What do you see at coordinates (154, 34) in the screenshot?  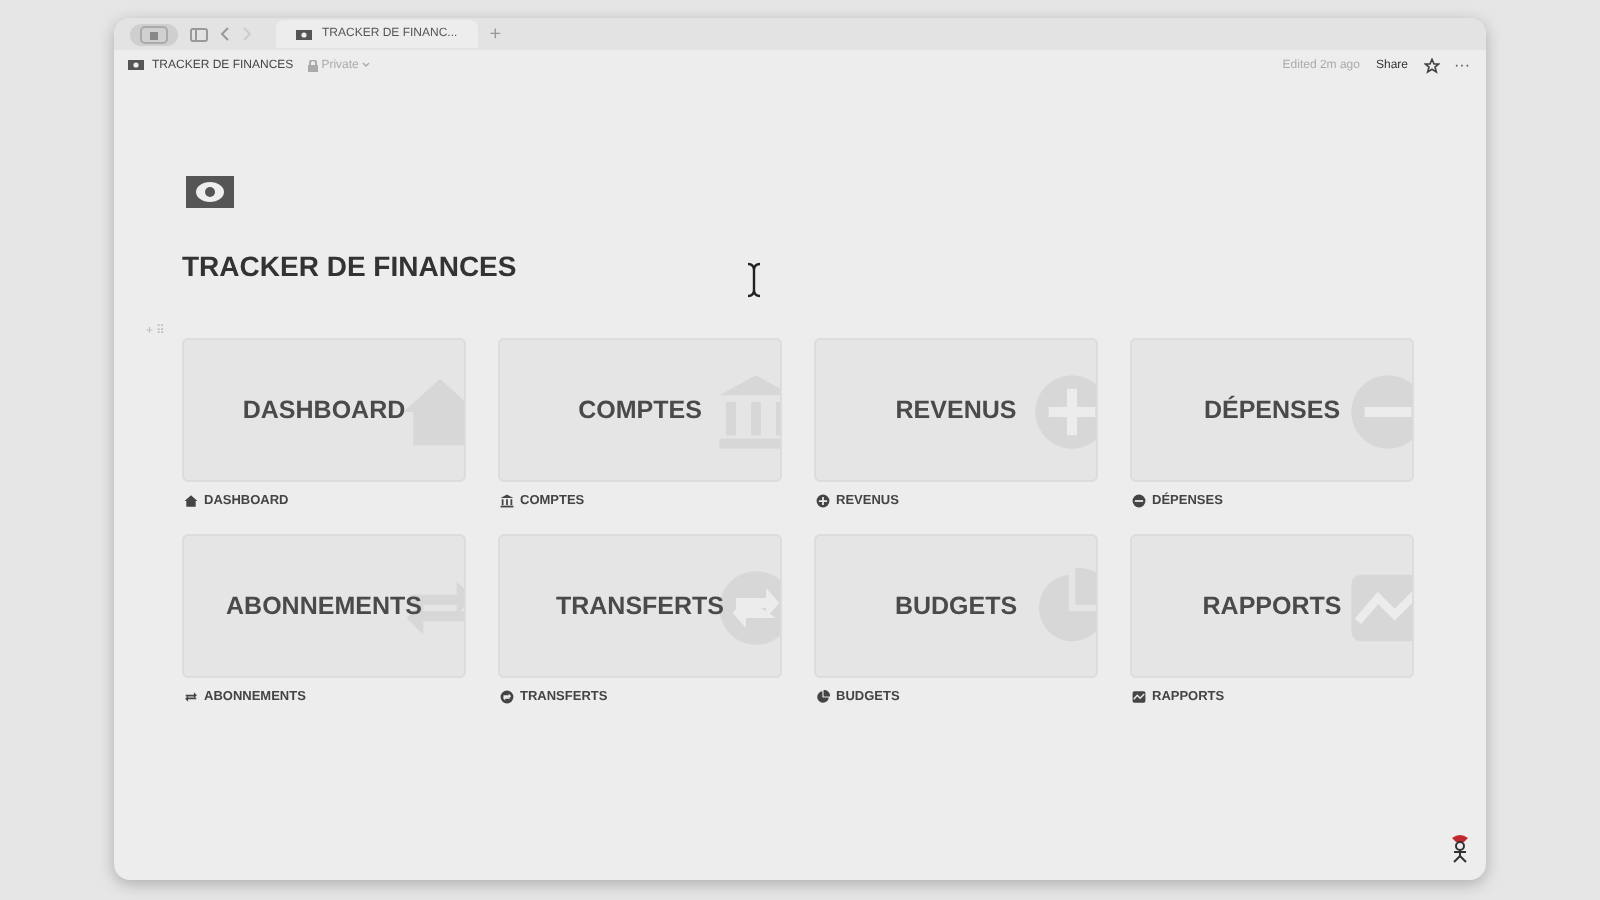 I see `sidebar-toggle-icon` at bounding box center [154, 34].